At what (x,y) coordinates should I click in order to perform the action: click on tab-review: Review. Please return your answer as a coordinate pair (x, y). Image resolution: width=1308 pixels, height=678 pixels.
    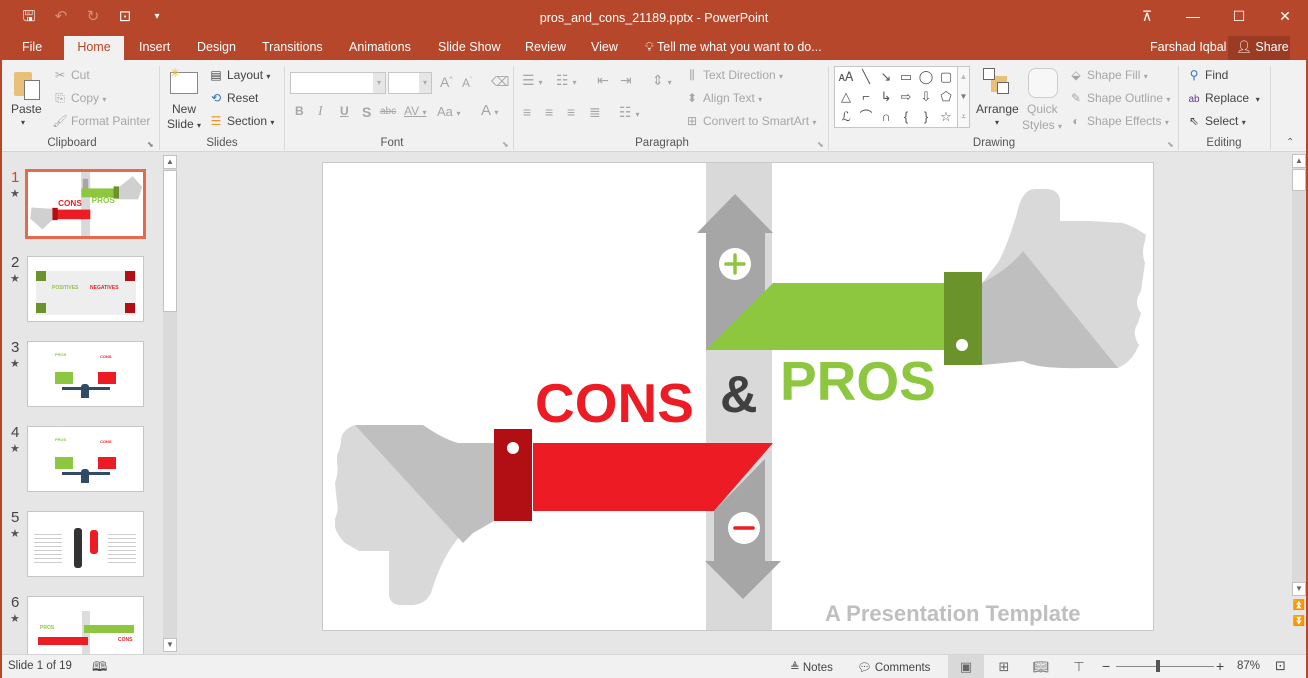
    Looking at the image, I should click on (545, 48).